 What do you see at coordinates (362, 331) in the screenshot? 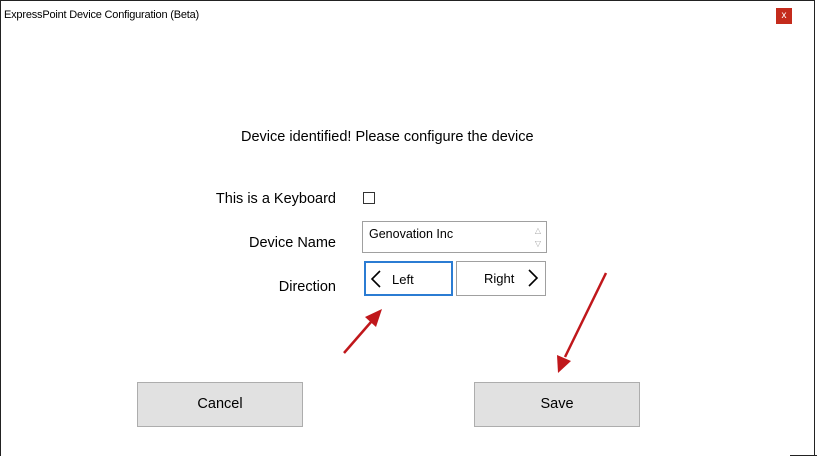
I see `annotation-arrow-left` at bounding box center [362, 331].